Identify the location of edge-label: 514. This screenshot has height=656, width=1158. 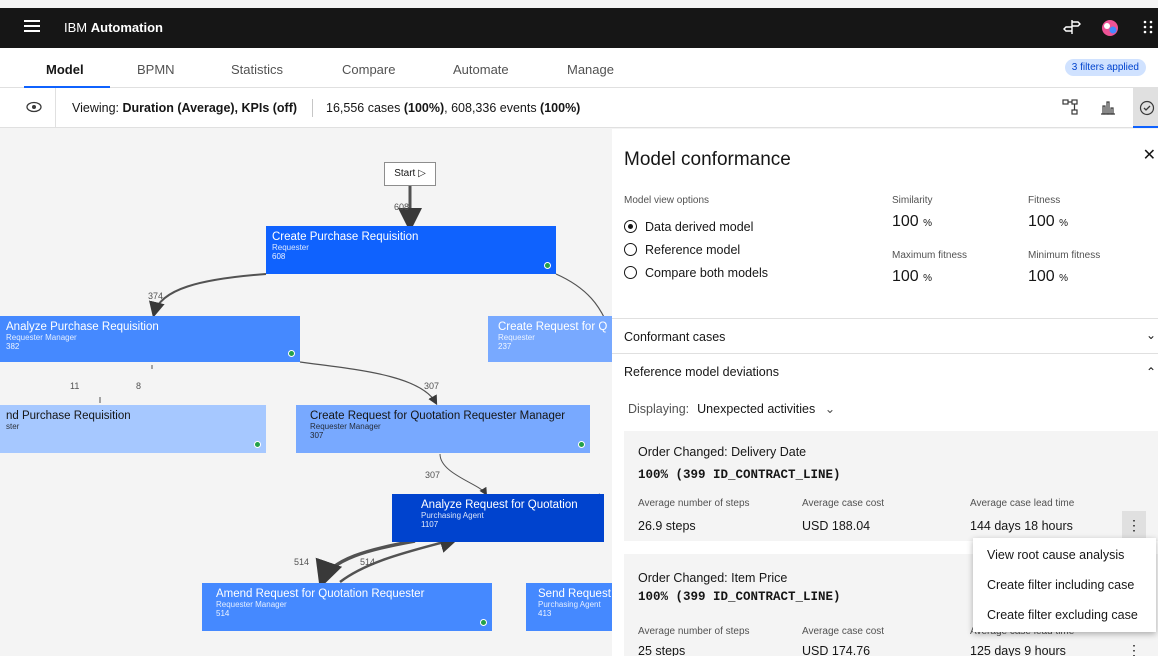
(302, 562).